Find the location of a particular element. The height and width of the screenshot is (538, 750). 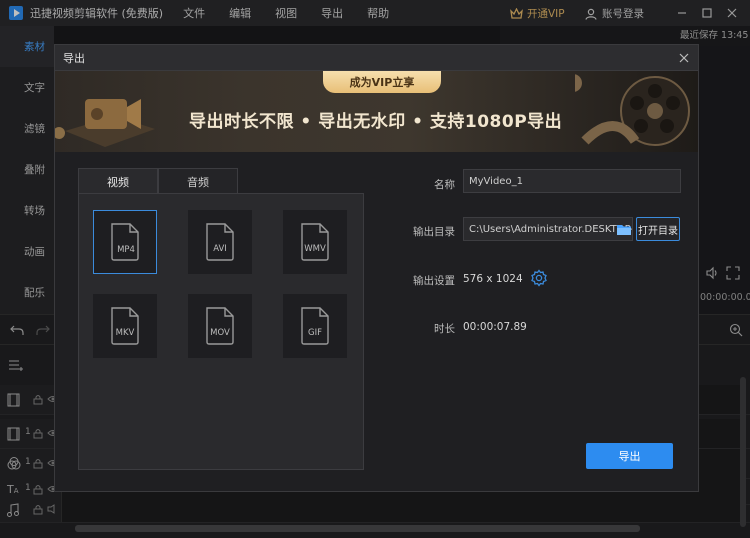

format-mp4-option: MP4 is located at coordinates (125, 242).